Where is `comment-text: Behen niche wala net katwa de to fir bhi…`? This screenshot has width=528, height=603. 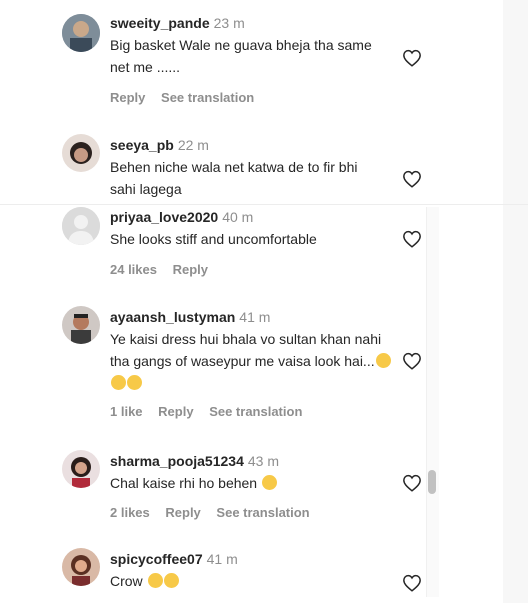 comment-text: Behen niche wala net katwa de to fir bhi… is located at coordinates (234, 178).